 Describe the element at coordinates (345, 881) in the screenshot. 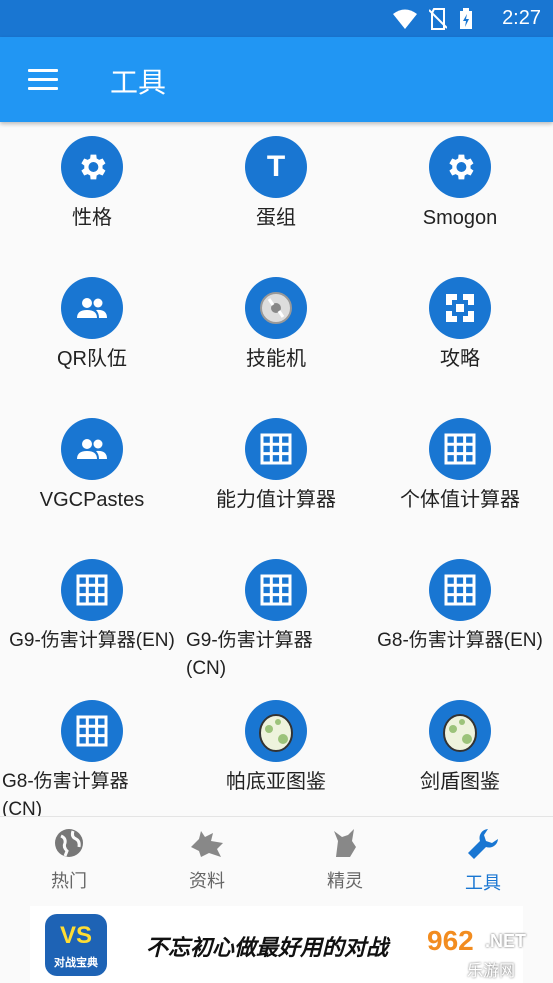

I see `nav-label: 精灵` at that location.